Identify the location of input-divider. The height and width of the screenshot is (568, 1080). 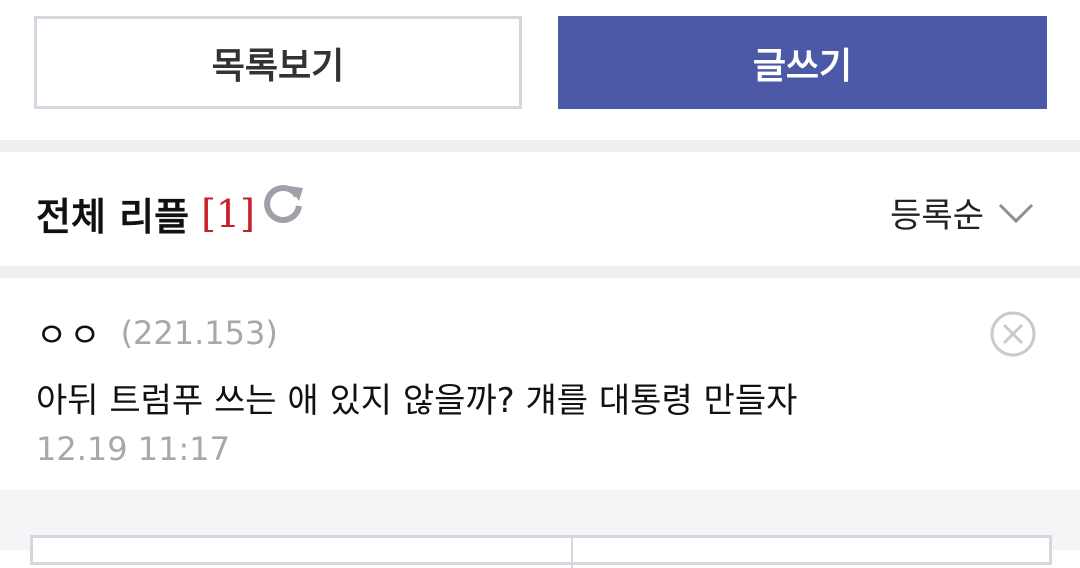
(572, 553).